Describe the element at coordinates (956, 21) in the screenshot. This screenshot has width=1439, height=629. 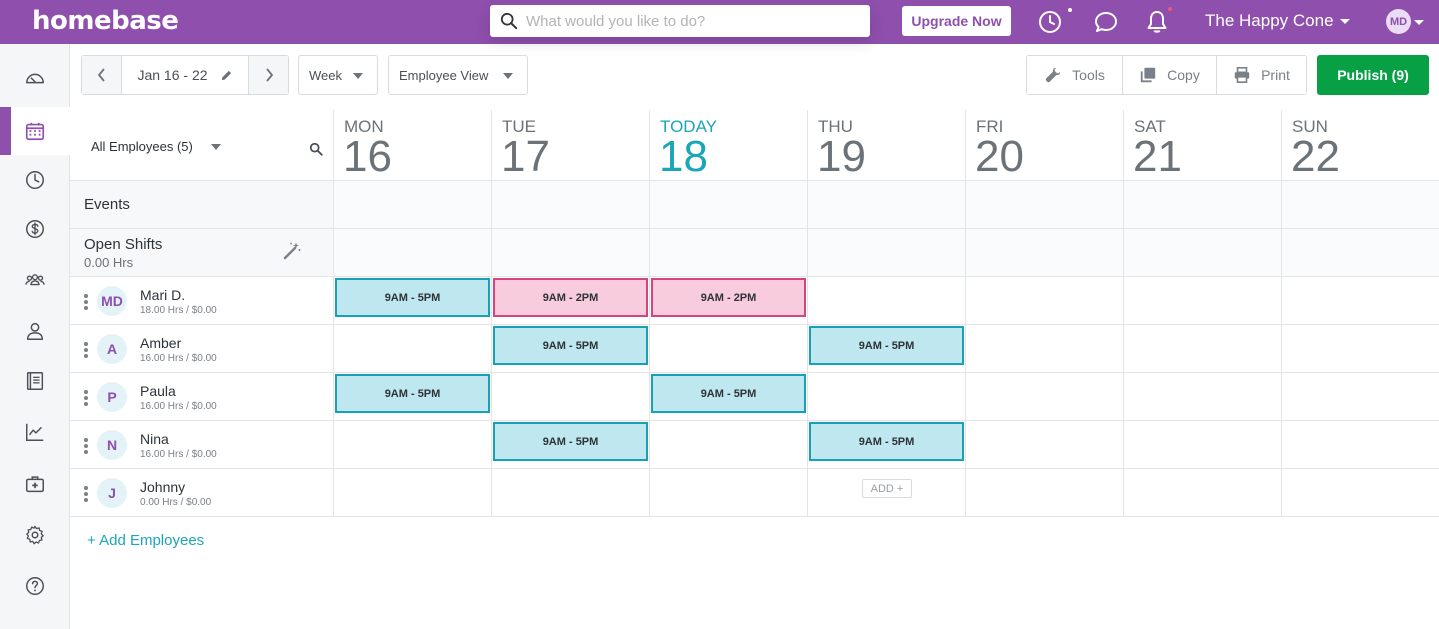
I see `upgrade-now-button: Upgrade Now` at that location.